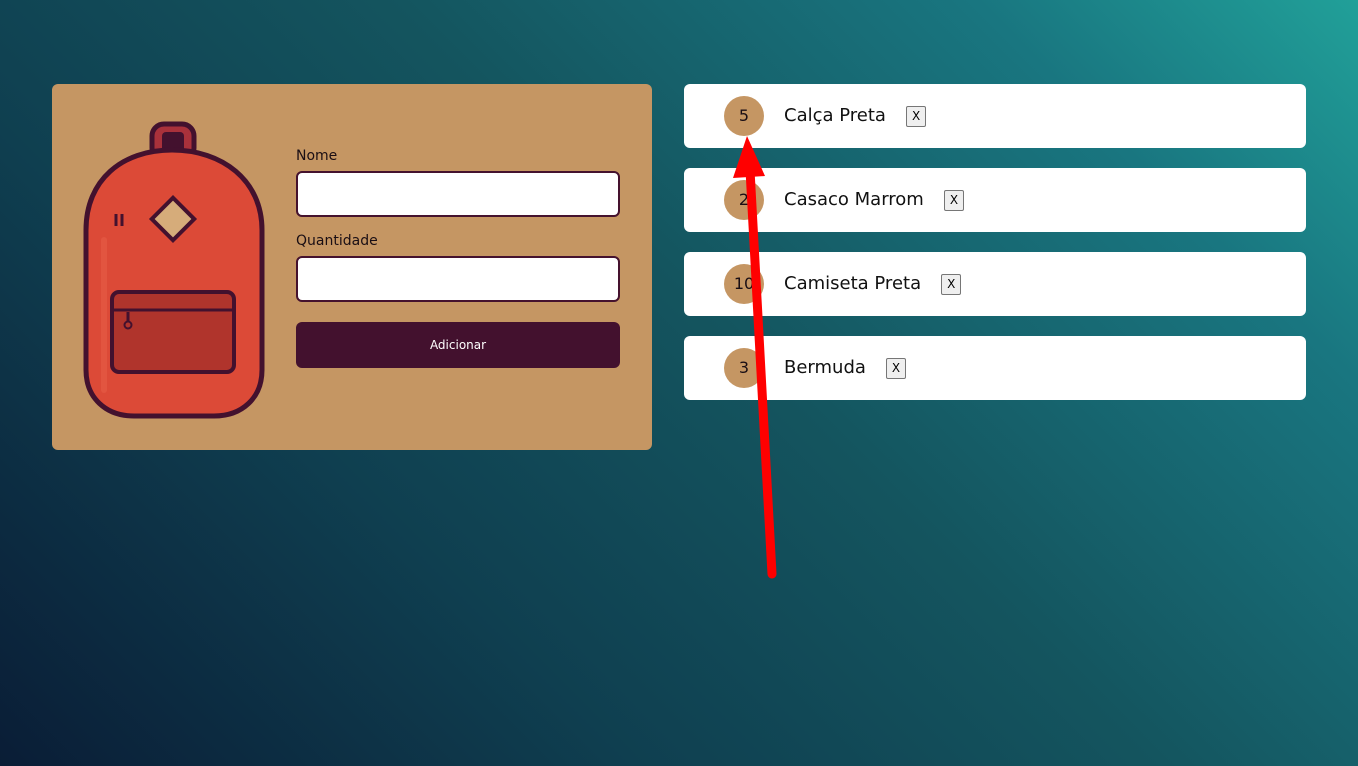  Describe the element at coordinates (995, 116) in the screenshot. I see `list-item: 5 Calça Preta X` at that location.